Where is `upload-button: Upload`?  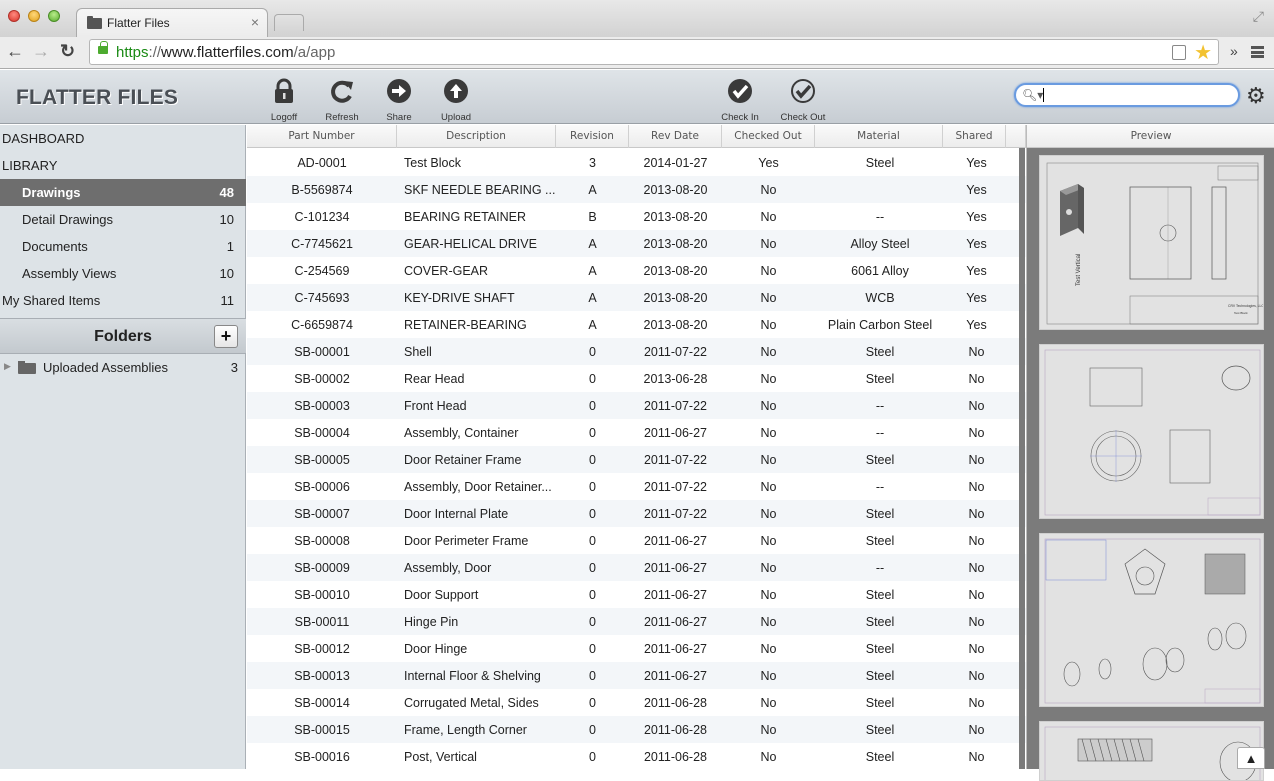
upload-button: Upload is located at coordinates (456, 100).